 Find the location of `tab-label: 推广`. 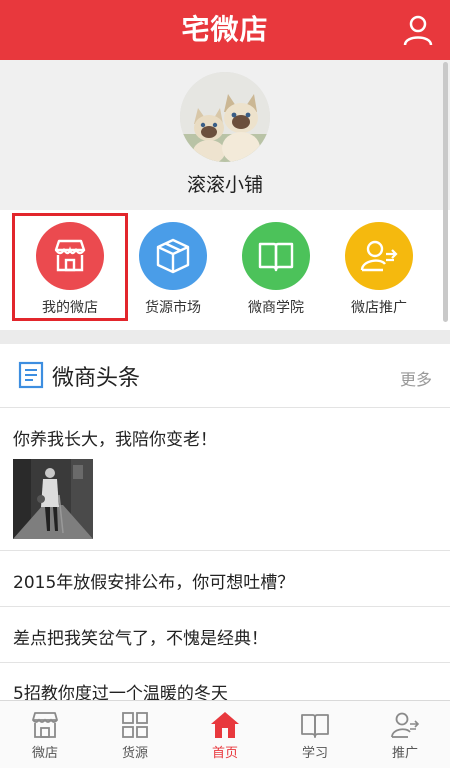

tab-label: 推广 is located at coordinates (404, 753).